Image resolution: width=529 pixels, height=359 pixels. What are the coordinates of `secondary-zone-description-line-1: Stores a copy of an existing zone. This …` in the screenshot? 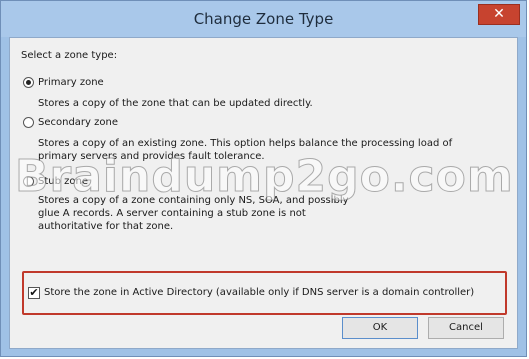 It's located at (245, 143).